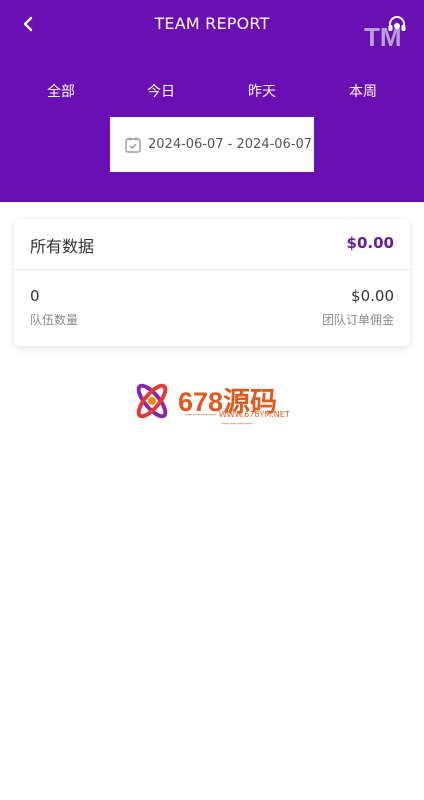 The height and width of the screenshot is (800, 424). I want to click on logo-url: ———— WWW.678YM.NET ————, so click(237, 419).